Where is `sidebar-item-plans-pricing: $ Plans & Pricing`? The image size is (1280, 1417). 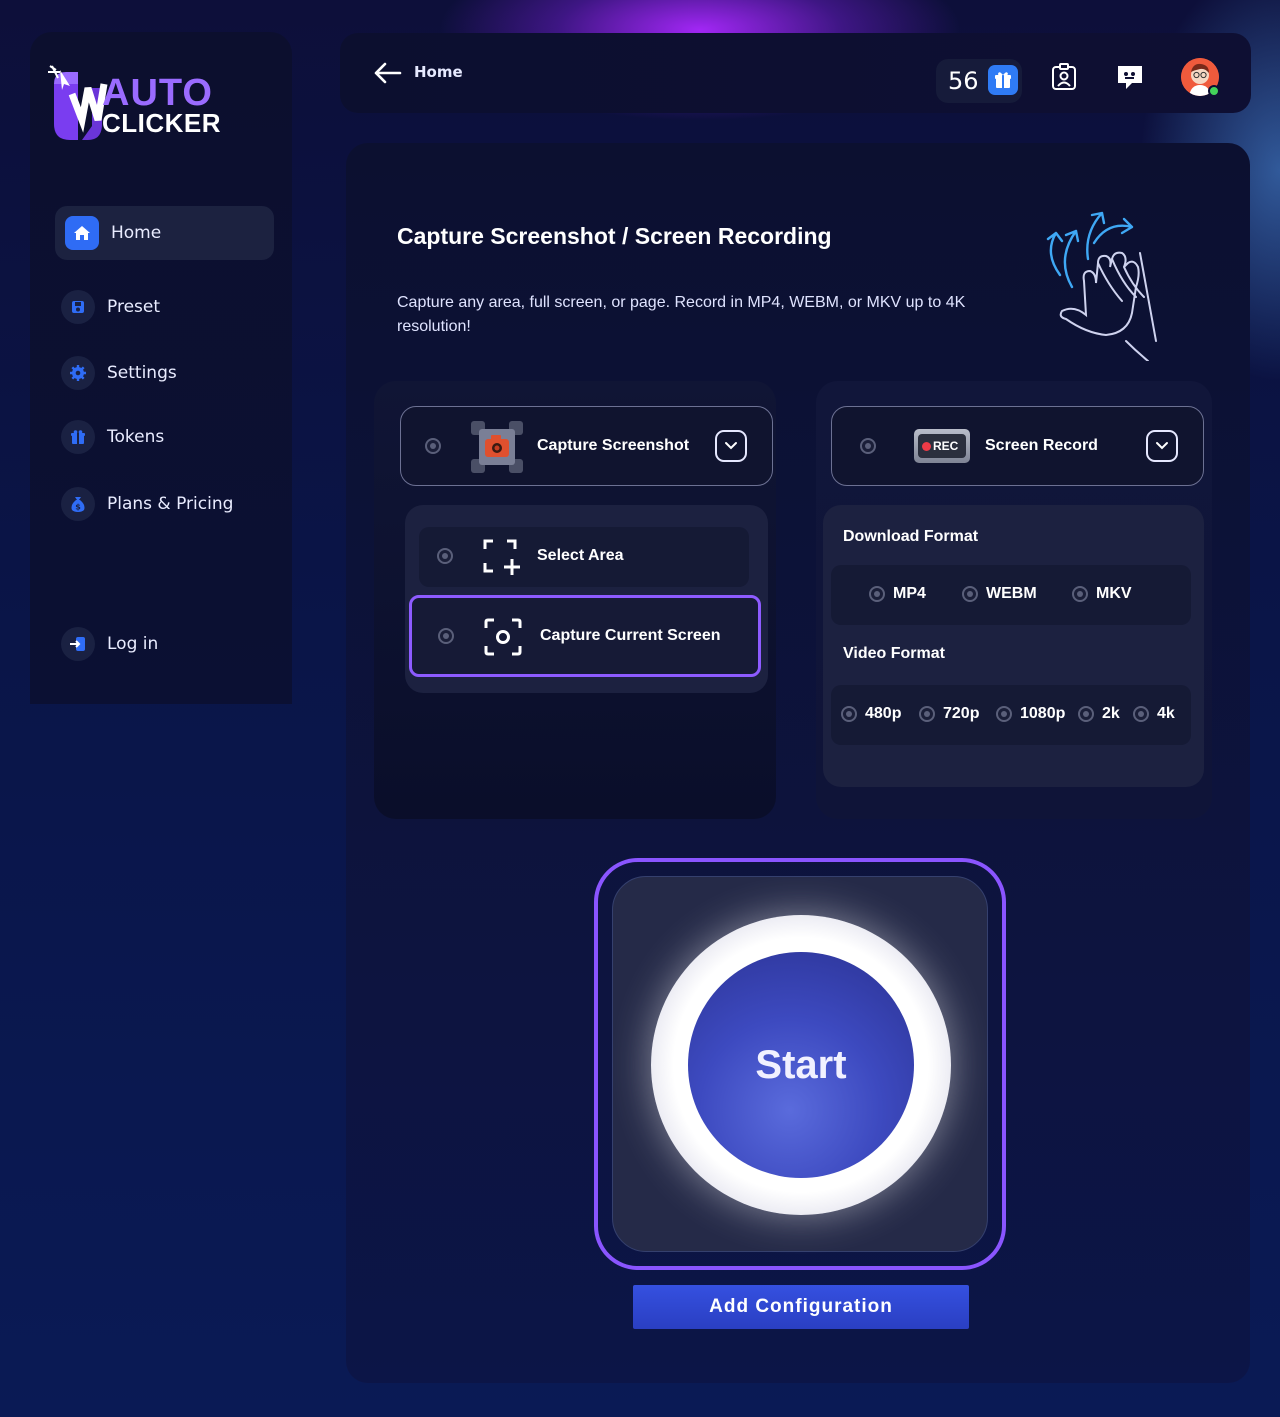
sidebar-item-plans-pricing: $ Plans & Pricing is located at coordinates (164, 504).